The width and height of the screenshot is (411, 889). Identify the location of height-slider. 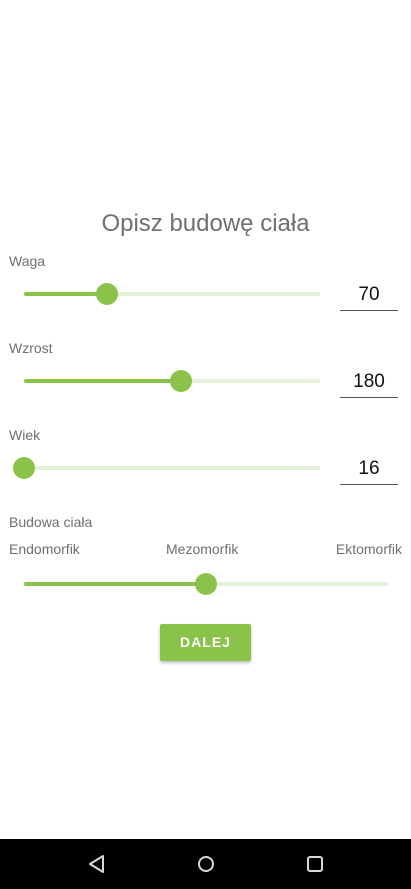
(172, 381).